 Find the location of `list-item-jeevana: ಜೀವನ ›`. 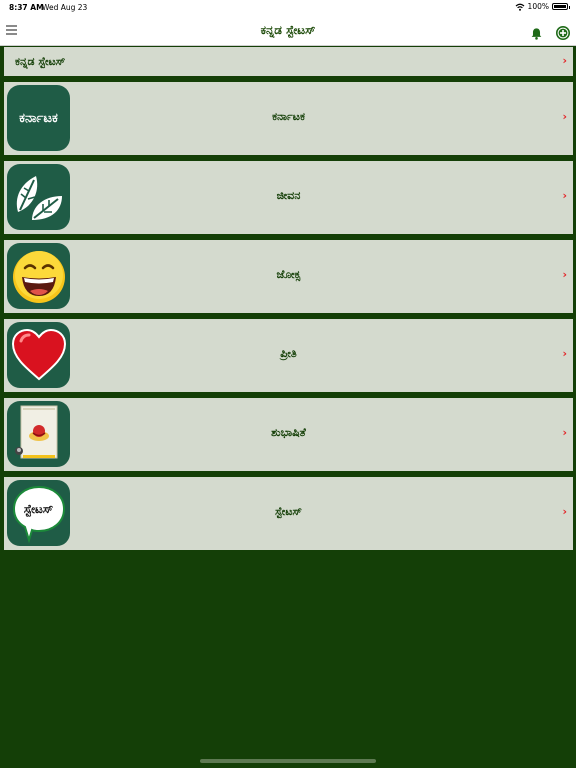

list-item-jeevana: ಜೀವನ › is located at coordinates (288, 197).